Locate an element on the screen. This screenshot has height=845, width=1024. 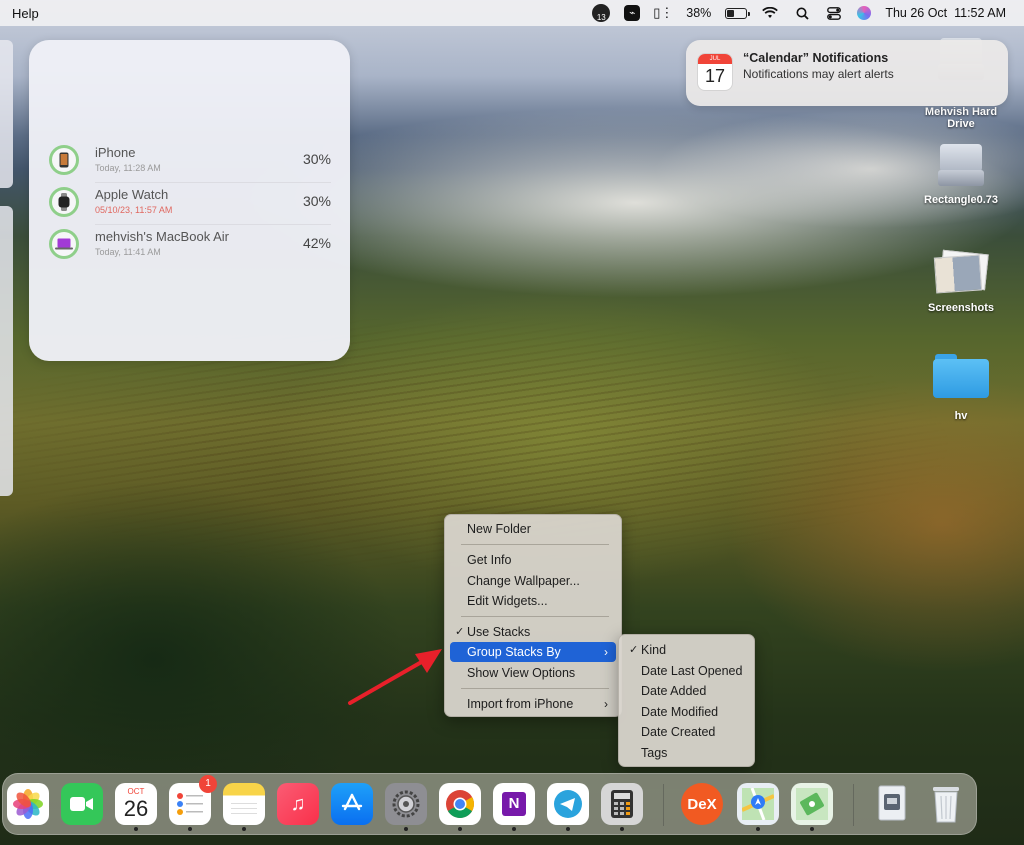
reminders-app-icon: 1 is located at coordinates (193, 803).